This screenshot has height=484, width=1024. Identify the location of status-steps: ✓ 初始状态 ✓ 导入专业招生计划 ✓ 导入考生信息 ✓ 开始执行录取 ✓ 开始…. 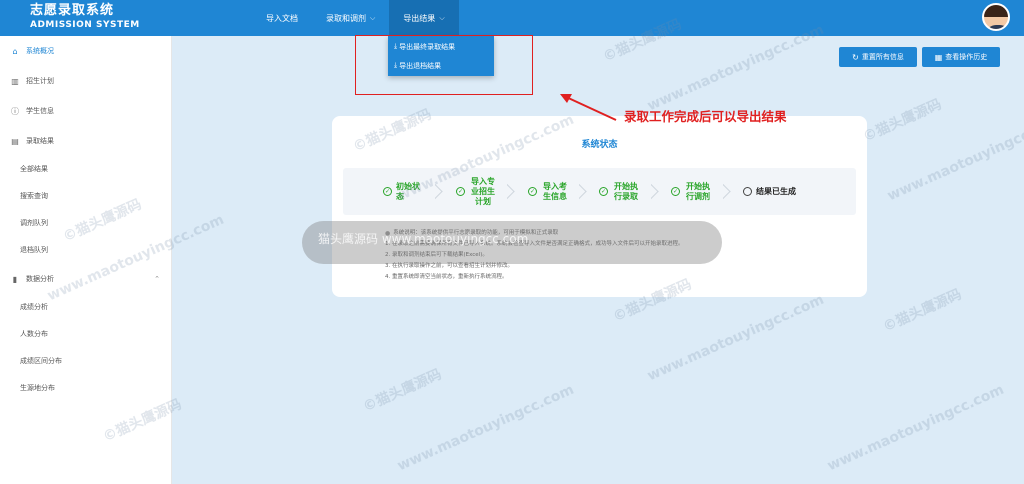
(599, 191).